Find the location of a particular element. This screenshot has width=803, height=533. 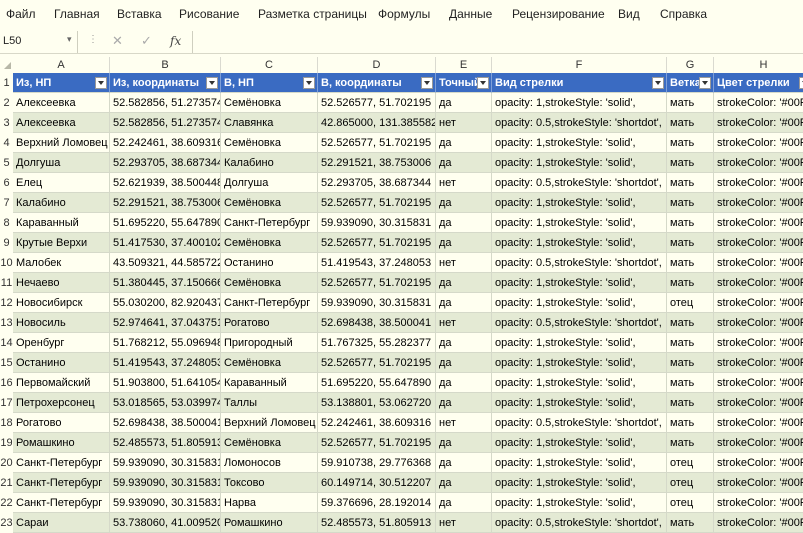

table-cell: Долгуша is located at coordinates (269, 183).